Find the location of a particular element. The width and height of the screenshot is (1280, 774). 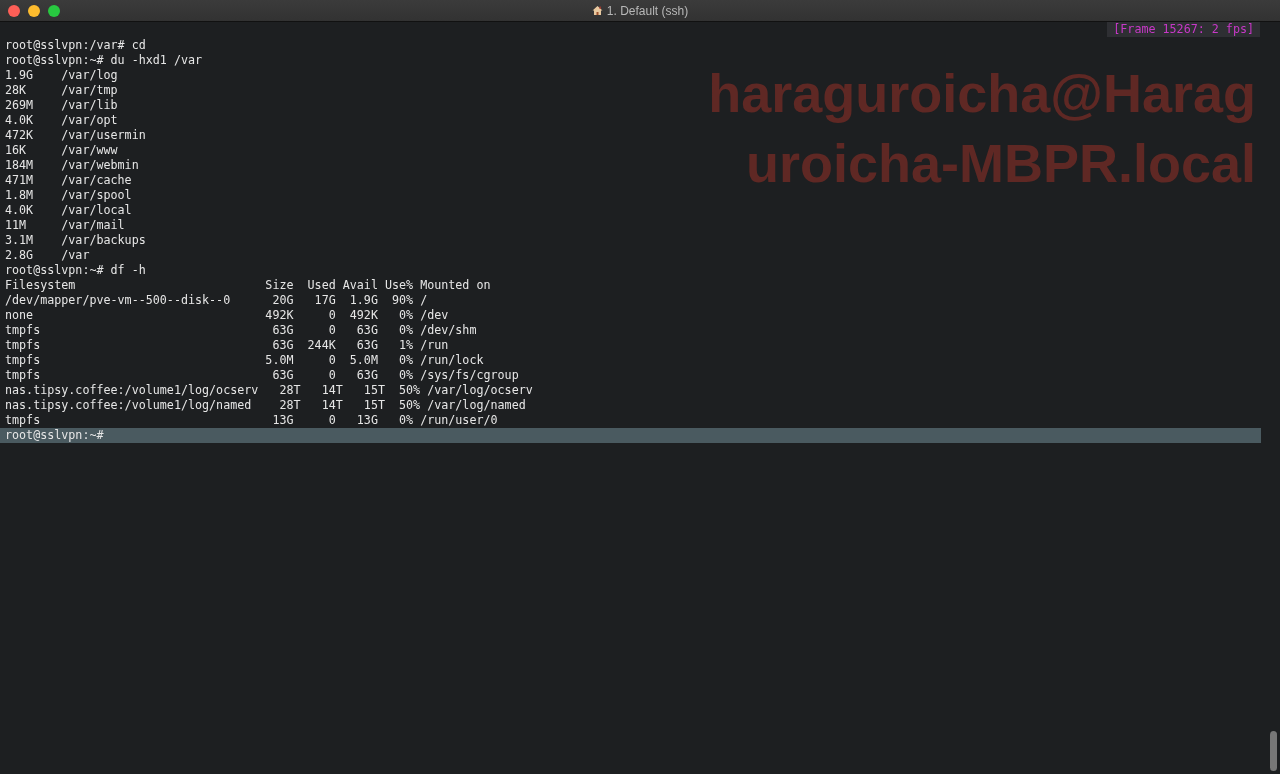

terminal-line: nas.tipsy.coffee:/volume1/log/named 28T 14T 15T 50% /var/log/named is located at coordinates (265, 405).